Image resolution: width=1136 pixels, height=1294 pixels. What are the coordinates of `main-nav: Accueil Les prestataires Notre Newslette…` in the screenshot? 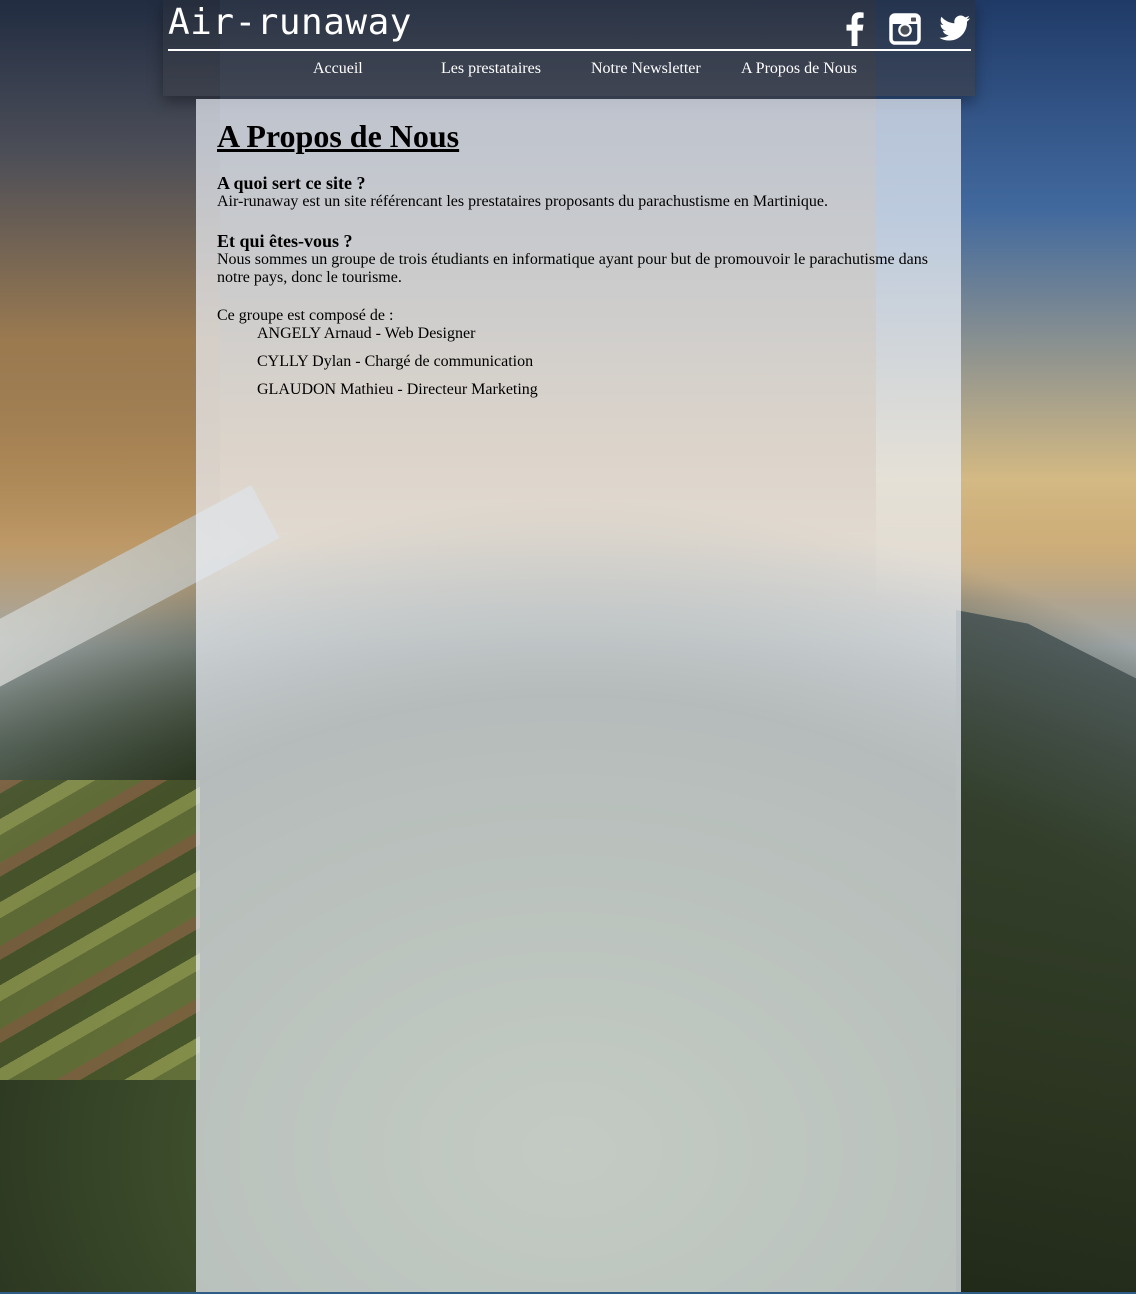 It's located at (569, 71).